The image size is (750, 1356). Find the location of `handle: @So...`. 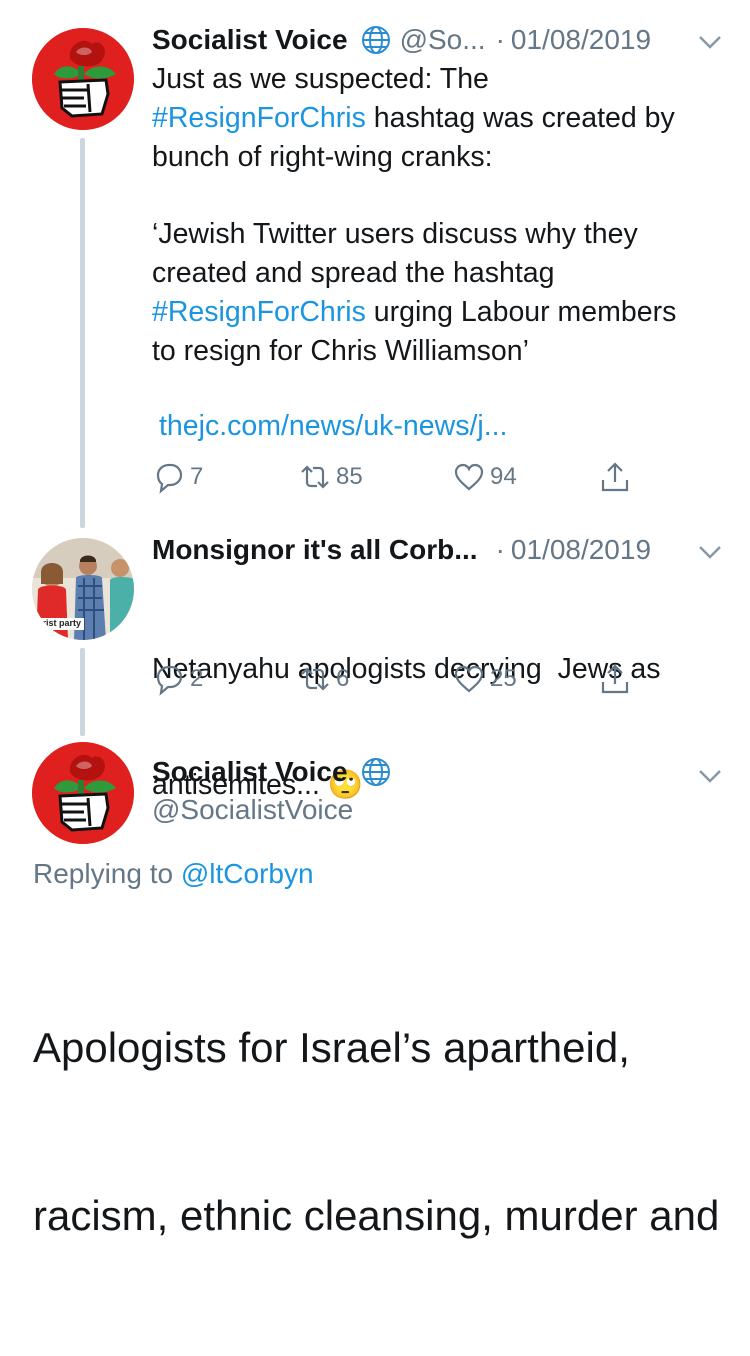

handle: @So... is located at coordinates (443, 40).